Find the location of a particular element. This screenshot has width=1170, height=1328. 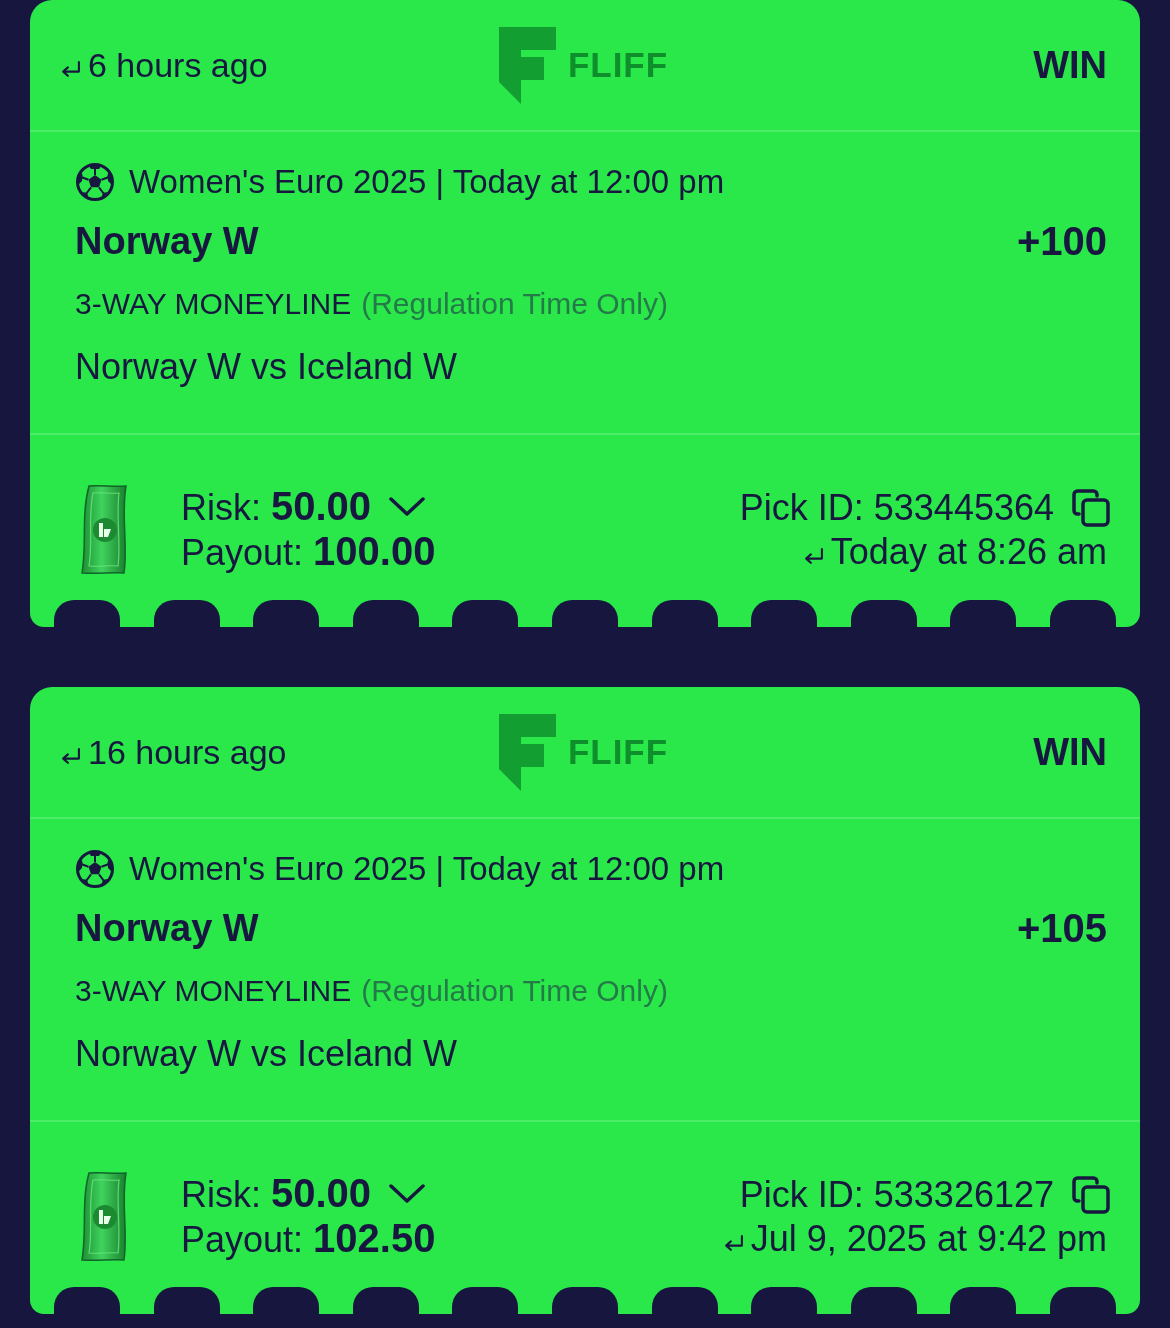

payout-amount: Payout: 102.50 is located at coordinates (308, 1239).